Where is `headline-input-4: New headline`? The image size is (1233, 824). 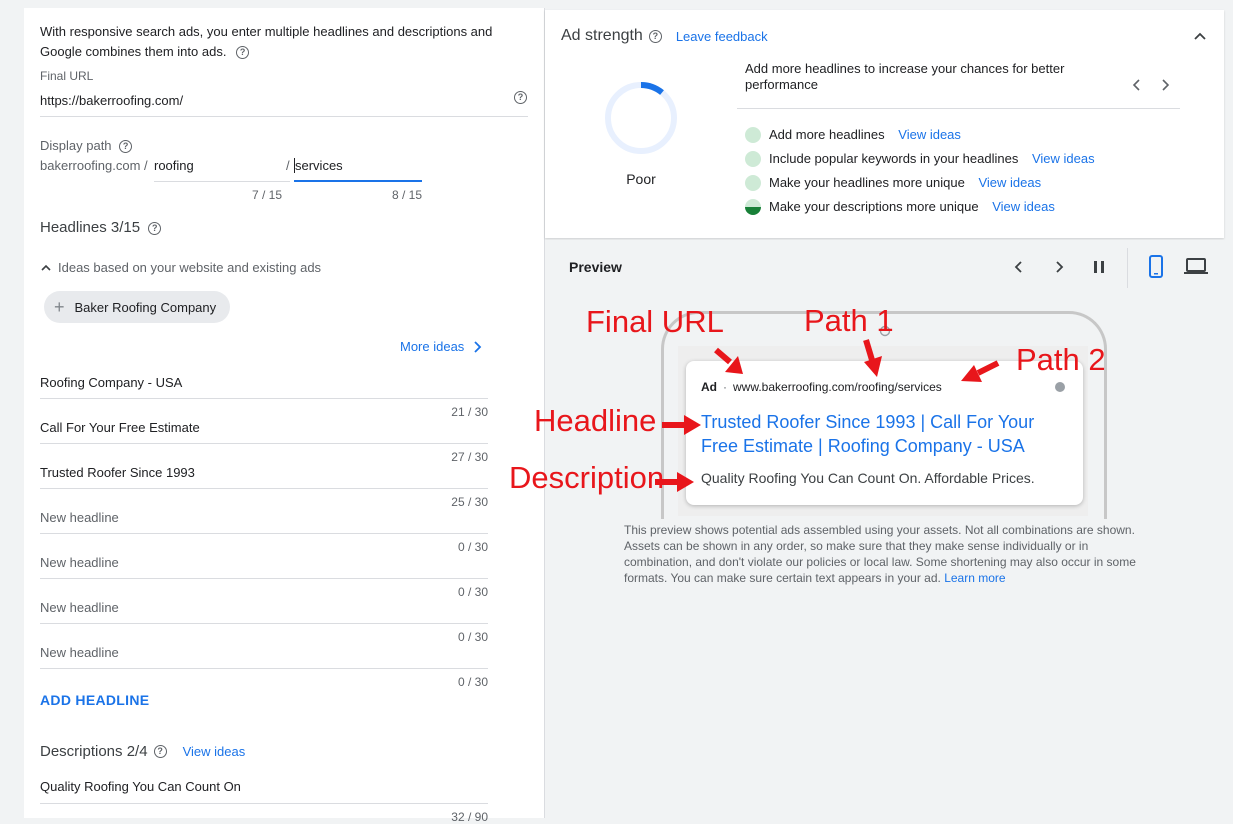 headline-input-4: New headline is located at coordinates (79, 517).